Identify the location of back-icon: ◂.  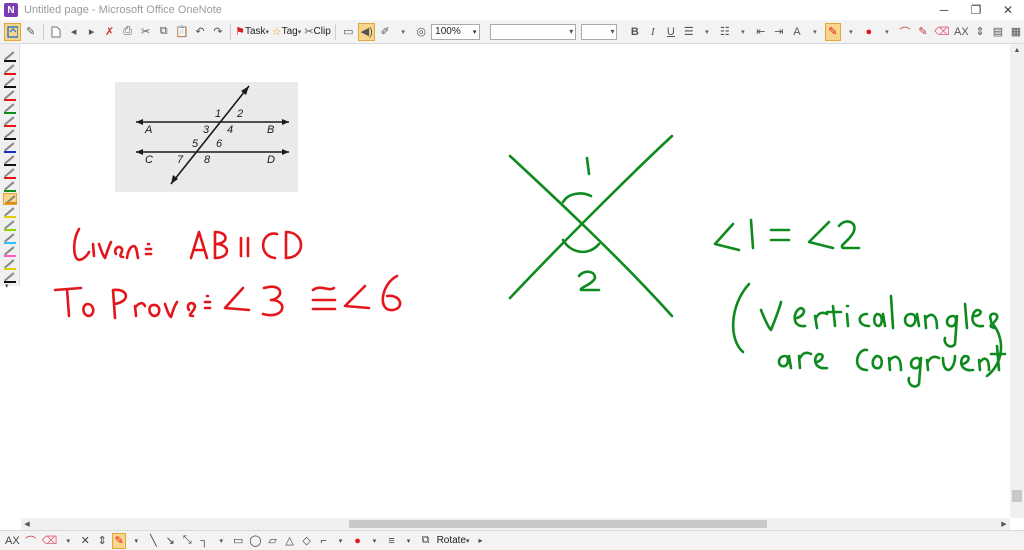
(74, 32).